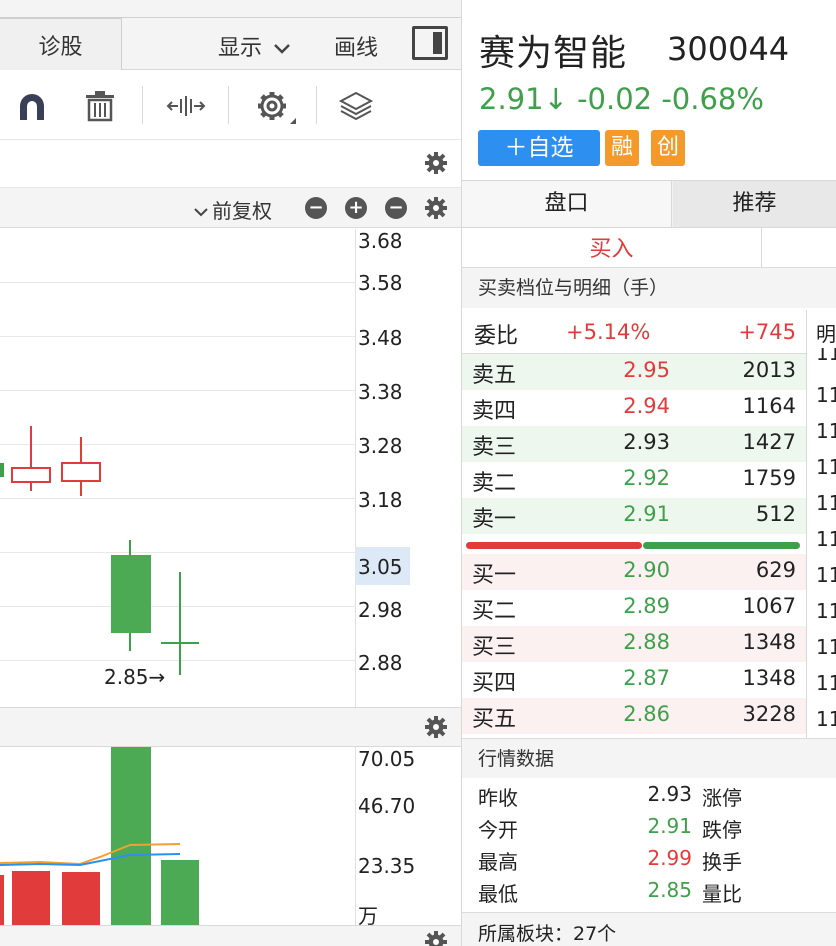 The height and width of the screenshot is (946, 836). I want to click on level-label: 买五, so click(494, 719).